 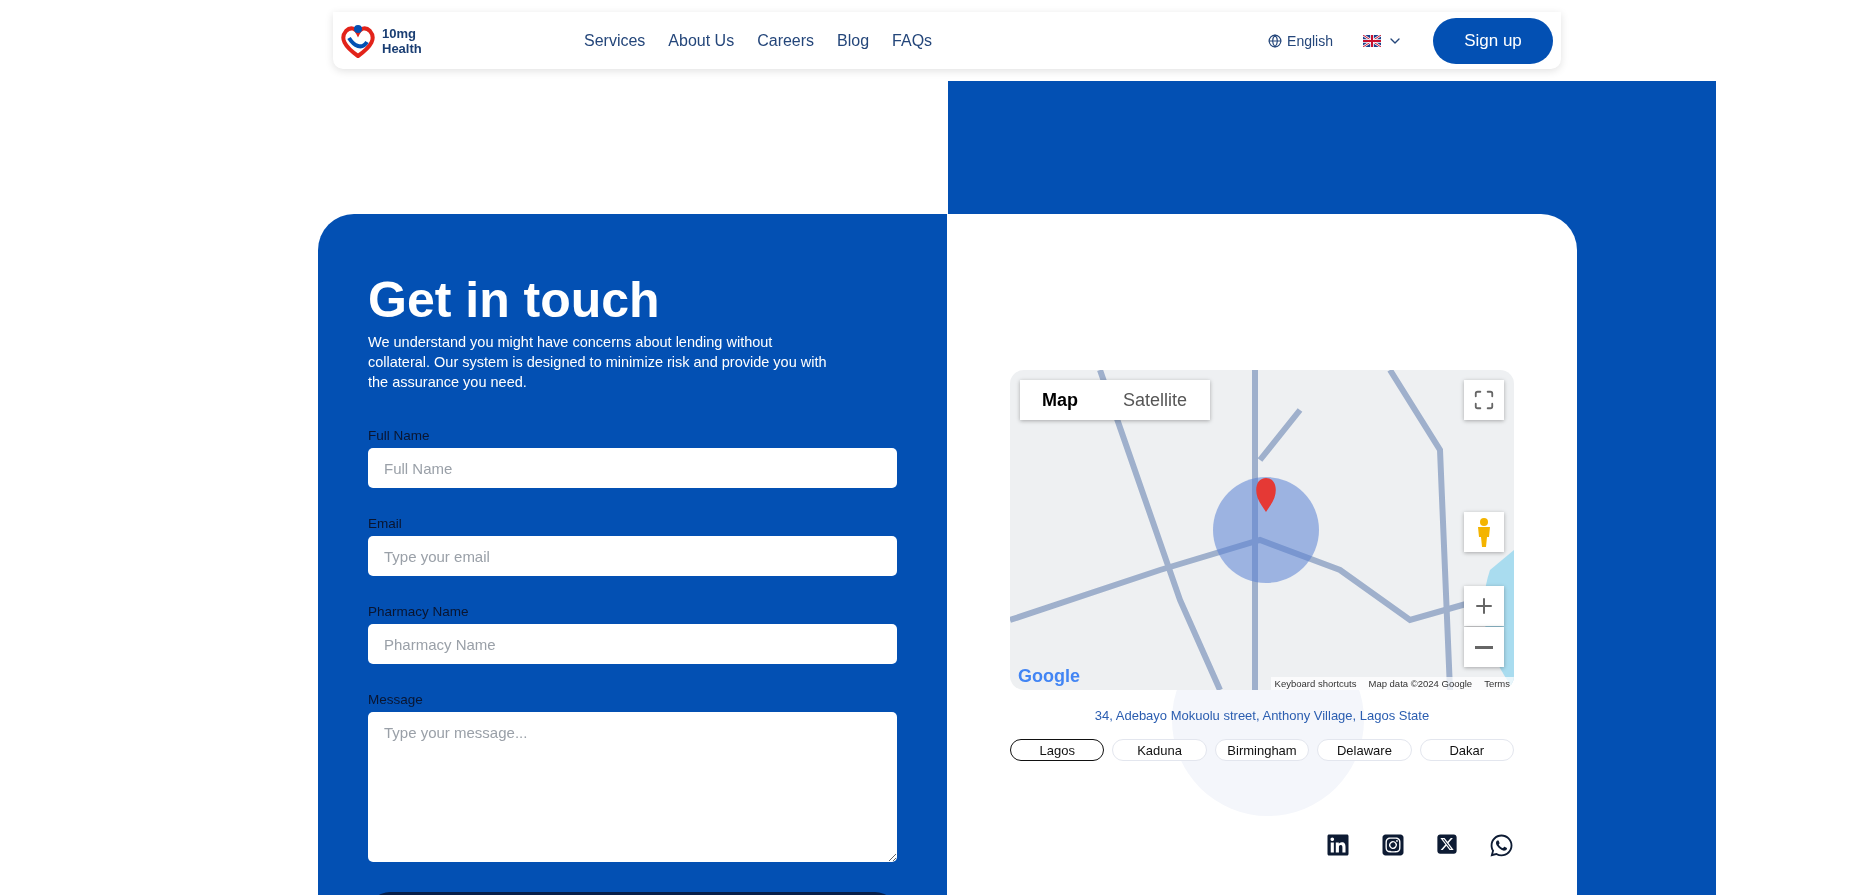 What do you see at coordinates (1262, 750) in the screenshot?
I see `location-chip: Birmingham` at bounding box center [1262, 750].